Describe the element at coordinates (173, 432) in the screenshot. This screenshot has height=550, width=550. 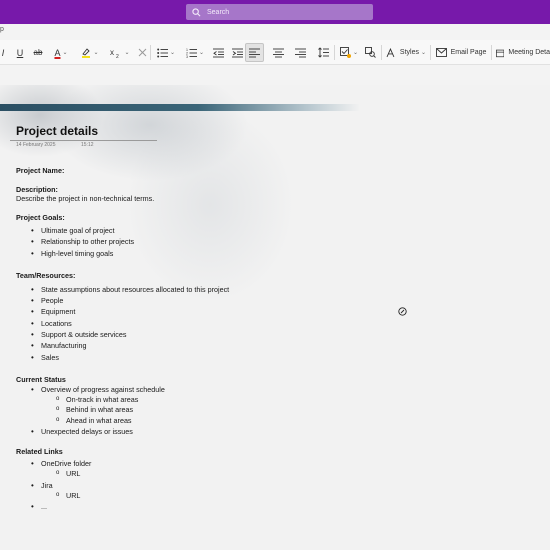
I see `list-item: Unexpected delays or issues` at that location.